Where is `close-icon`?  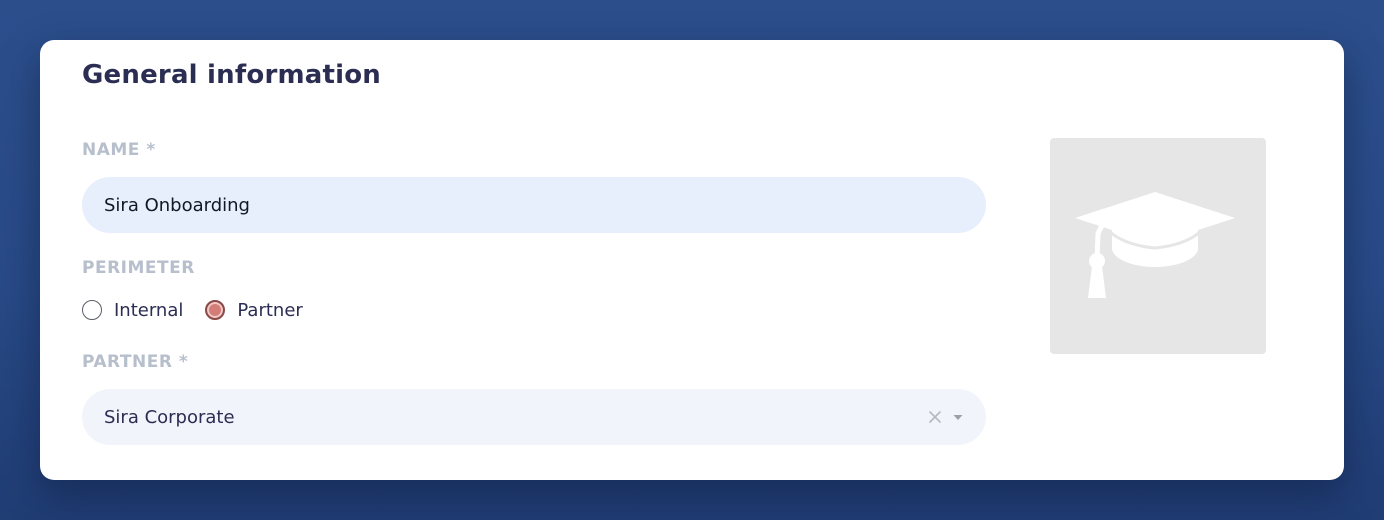
close-icon is located at coordinates (935, 417).